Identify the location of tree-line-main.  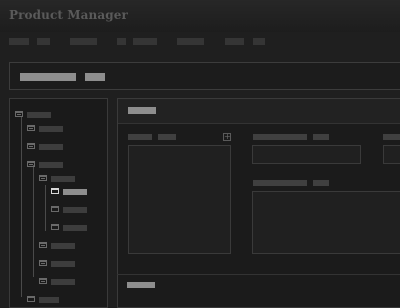
(21, 207).